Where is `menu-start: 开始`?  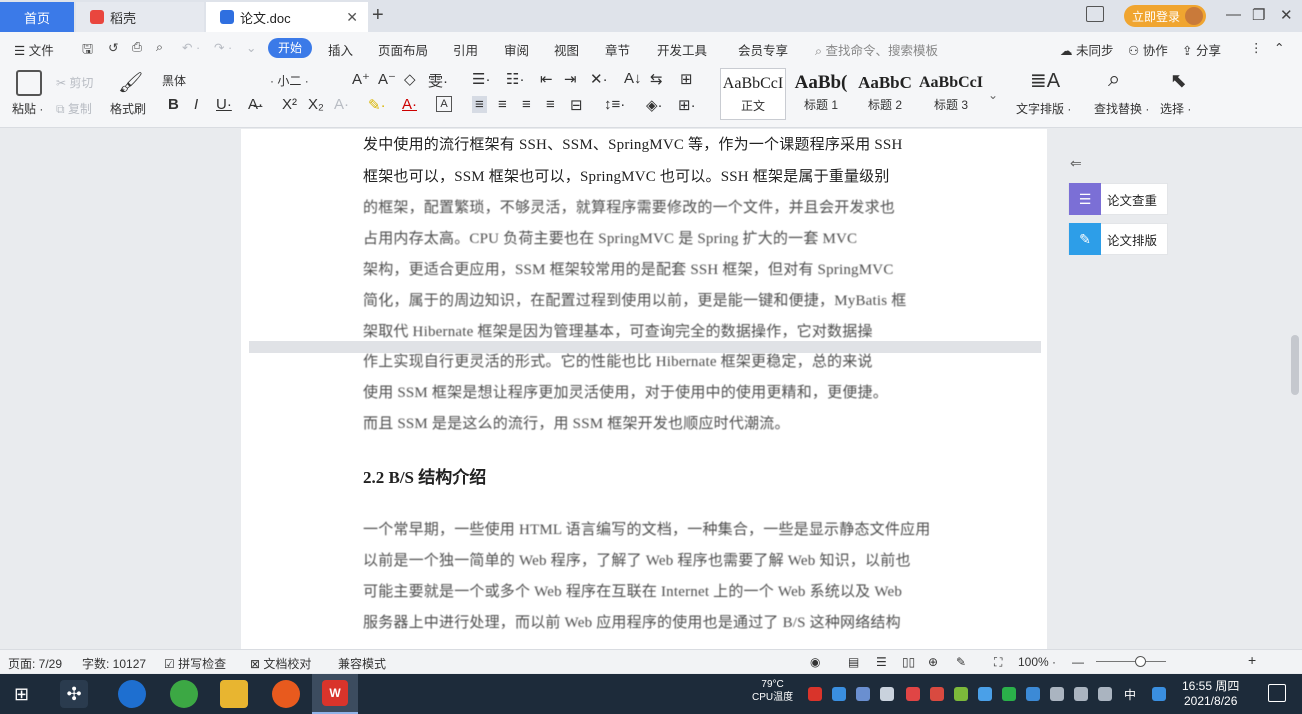 menu-start: 开始 is located at coordinates (290, 48).